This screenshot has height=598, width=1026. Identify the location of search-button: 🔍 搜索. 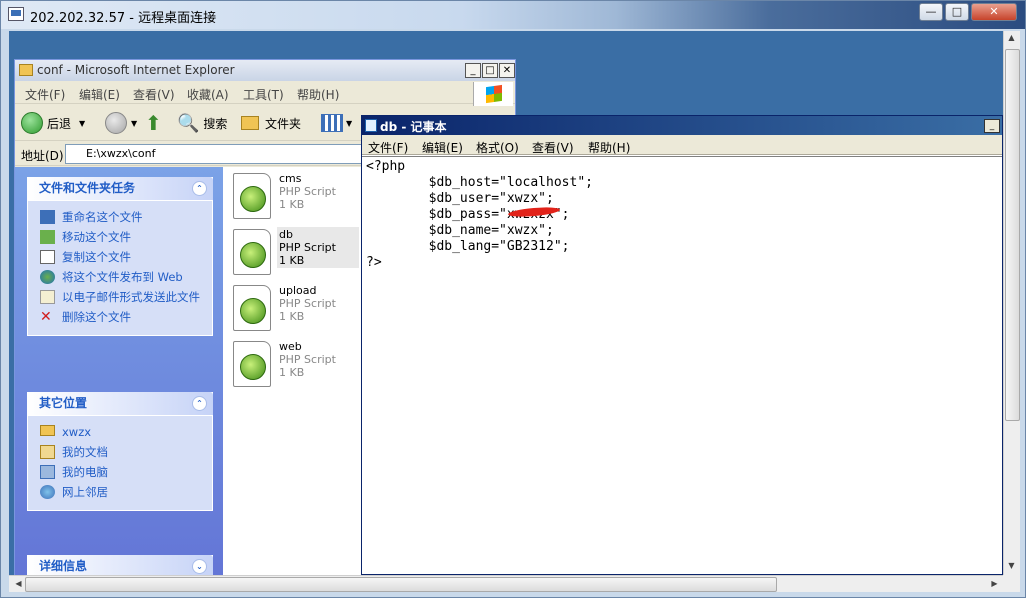
(202, 123).